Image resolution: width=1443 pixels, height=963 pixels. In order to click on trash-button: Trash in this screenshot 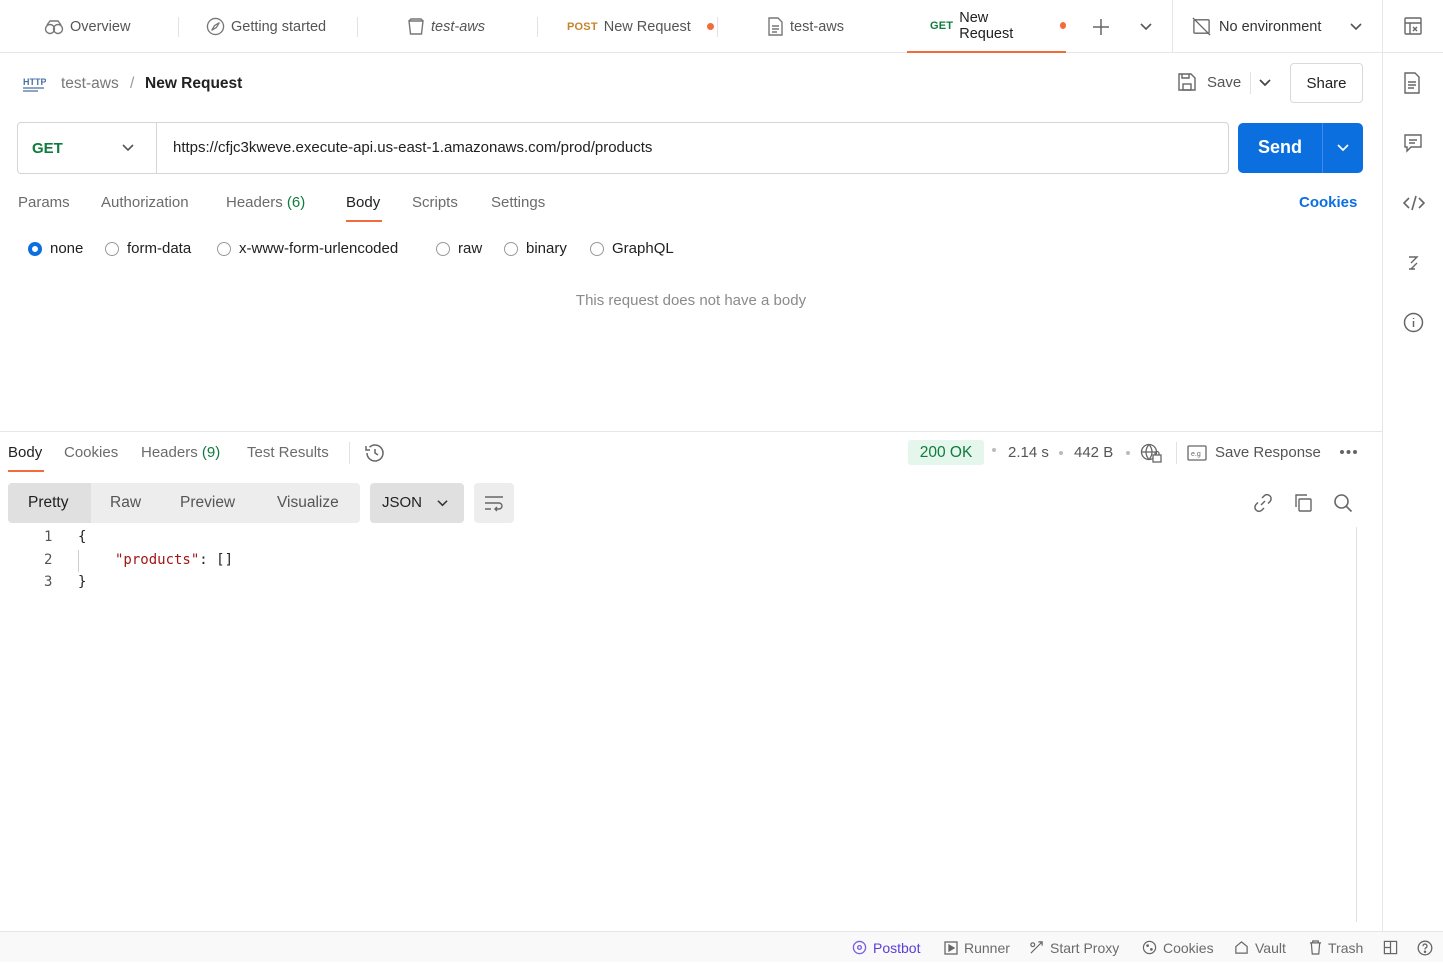, I will do `click(1336, 947)`.